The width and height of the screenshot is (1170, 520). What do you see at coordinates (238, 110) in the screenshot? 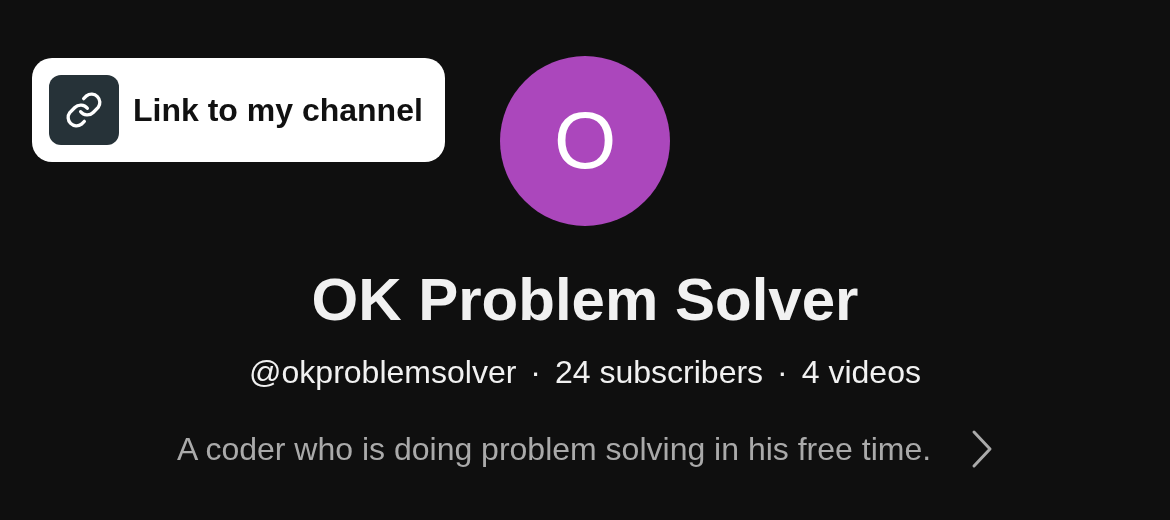
I see `link-to-channel-button: Link to my channel` at bounding box center [238, 110].